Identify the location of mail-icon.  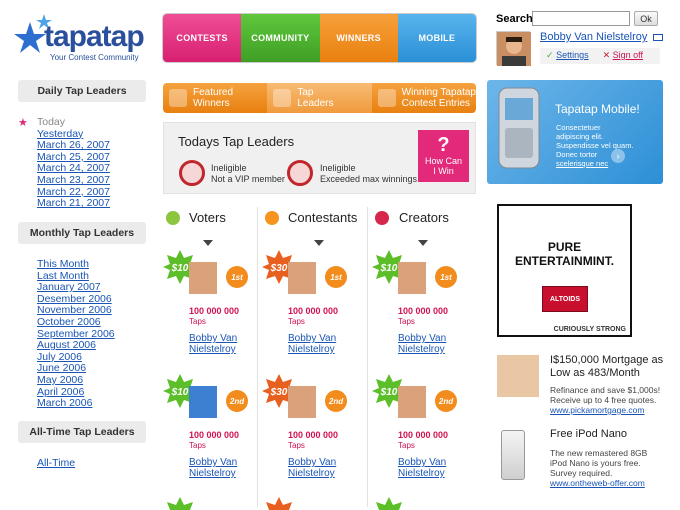
(658, 37).